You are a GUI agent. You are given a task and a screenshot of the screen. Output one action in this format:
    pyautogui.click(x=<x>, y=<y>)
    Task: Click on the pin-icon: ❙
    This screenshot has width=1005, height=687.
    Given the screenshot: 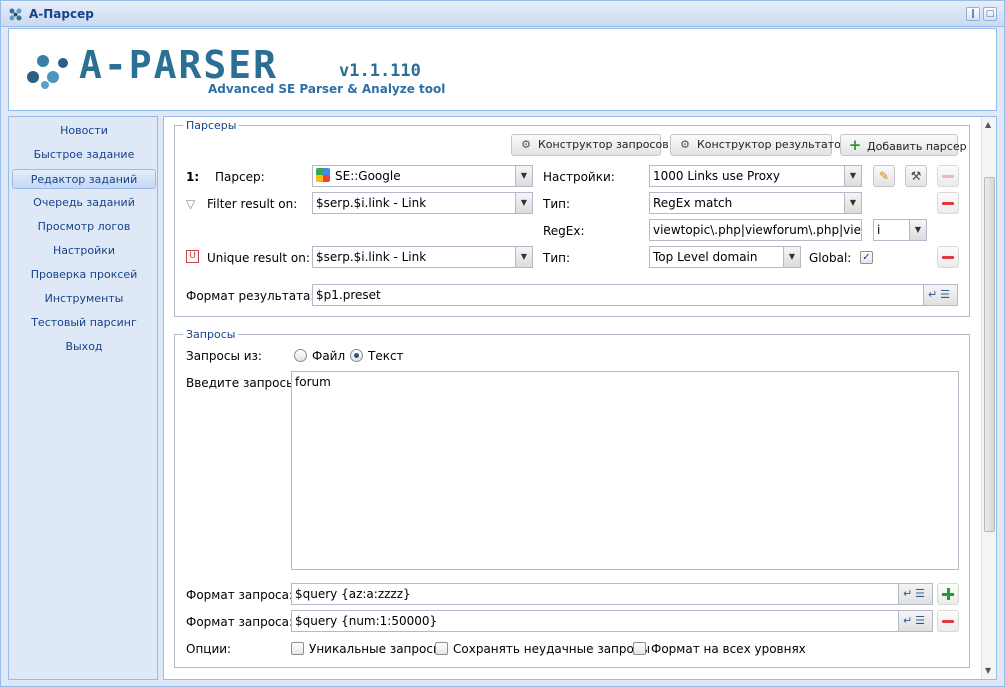 What is the action you would take?
    pyautogui.click(x=973, y=14)
    